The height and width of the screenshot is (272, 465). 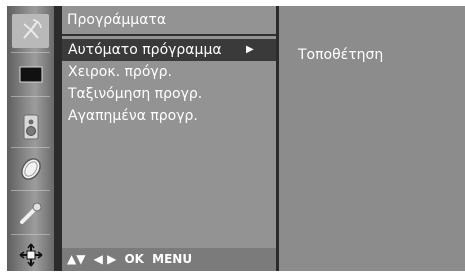 What do you see at coordinates (135, 94) in the screenshot?
I see `menu-item-label: Ταξινόμηση προγρ.` at bounding box center [135, 94].